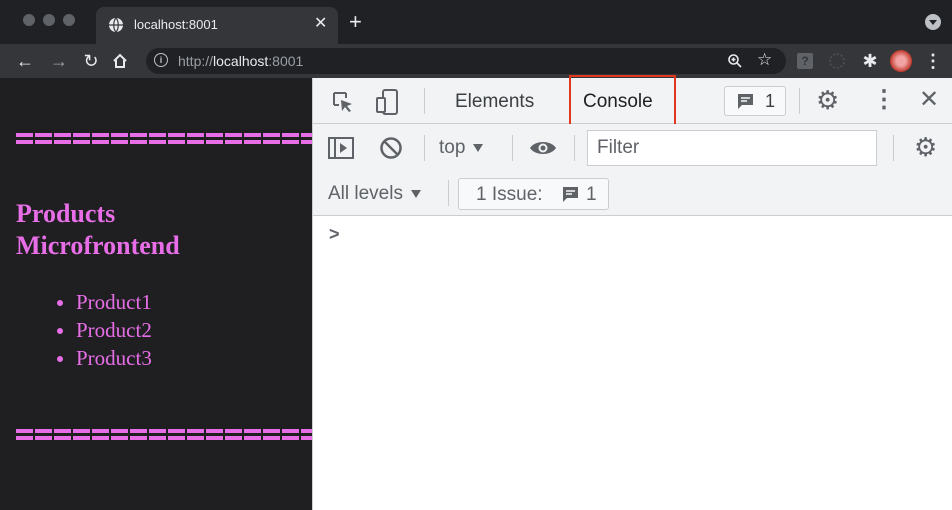 The height and width of the screenshot is (510, 952). What do you see at coordinates (120, 61) in the screenshot?
I see `home-icon` at bounding box center [120, 61].